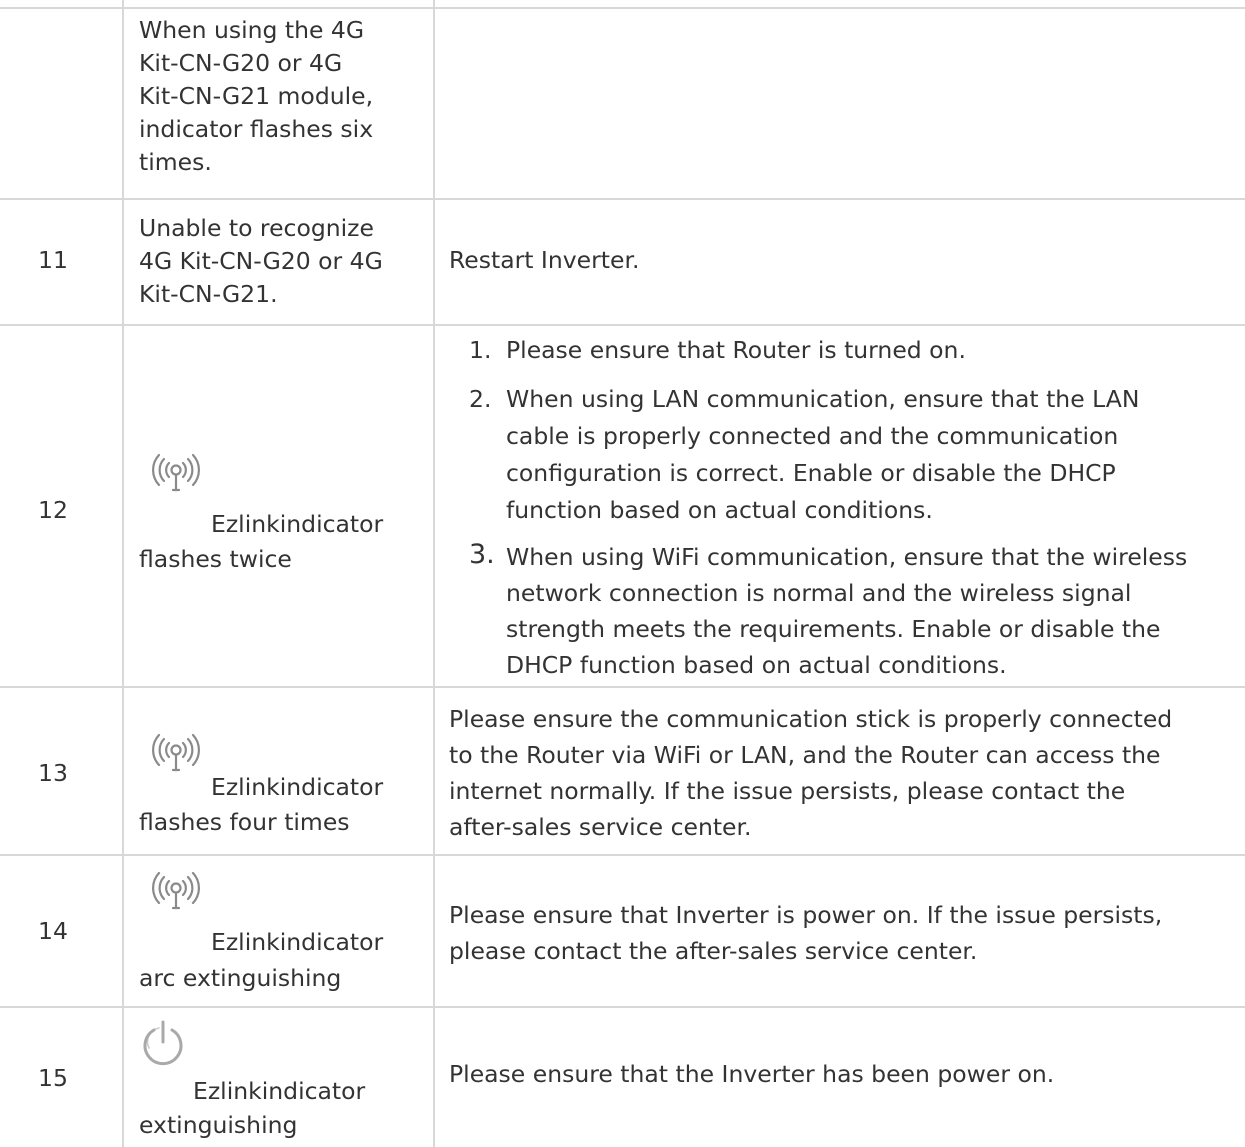  What do you see at coordinates (480, 399) in the screenshot?
I see `list-marker: 2.` at bounding box center [480, 399].